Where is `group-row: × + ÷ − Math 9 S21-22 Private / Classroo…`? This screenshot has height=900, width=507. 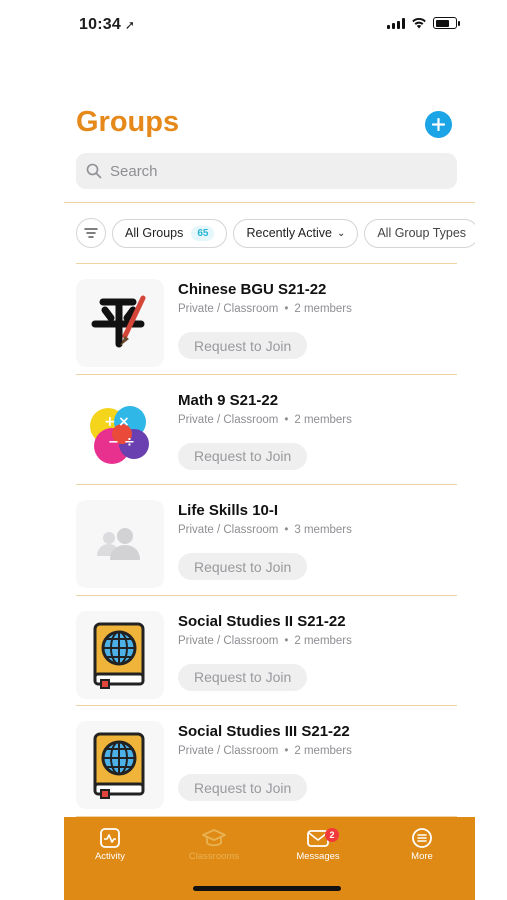 group-row: × + ÷ − Math 9 S21-22 Private / Classroo… is located at coordinates (266, 430).